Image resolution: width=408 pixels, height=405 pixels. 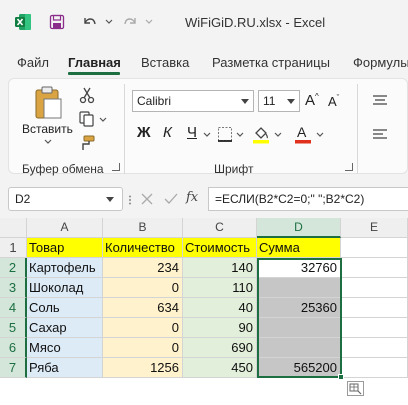 I want to click on insert-function-button: fx, so click(x=192, y=197).